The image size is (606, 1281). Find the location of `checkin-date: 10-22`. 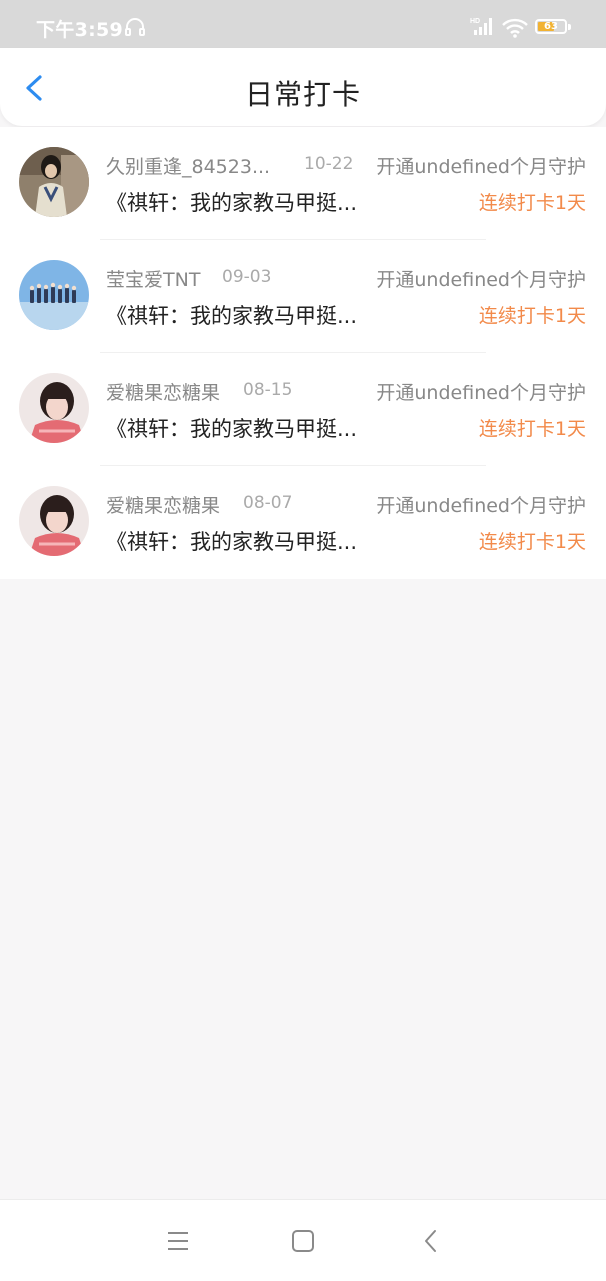

checkin-date: 10-22 is located at coordinates (329, 164).